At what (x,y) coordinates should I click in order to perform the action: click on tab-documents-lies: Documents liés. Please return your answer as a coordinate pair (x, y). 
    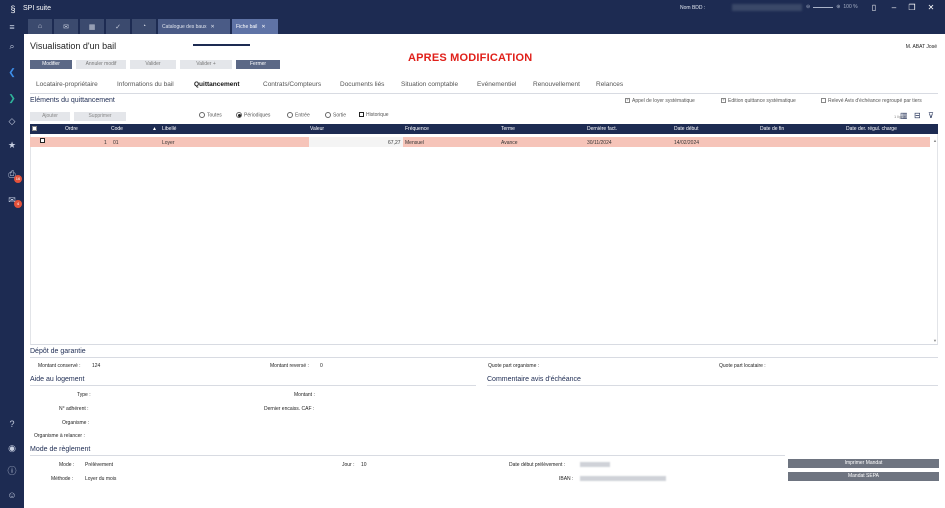
    Looking at the image, I should click on (362, 84).